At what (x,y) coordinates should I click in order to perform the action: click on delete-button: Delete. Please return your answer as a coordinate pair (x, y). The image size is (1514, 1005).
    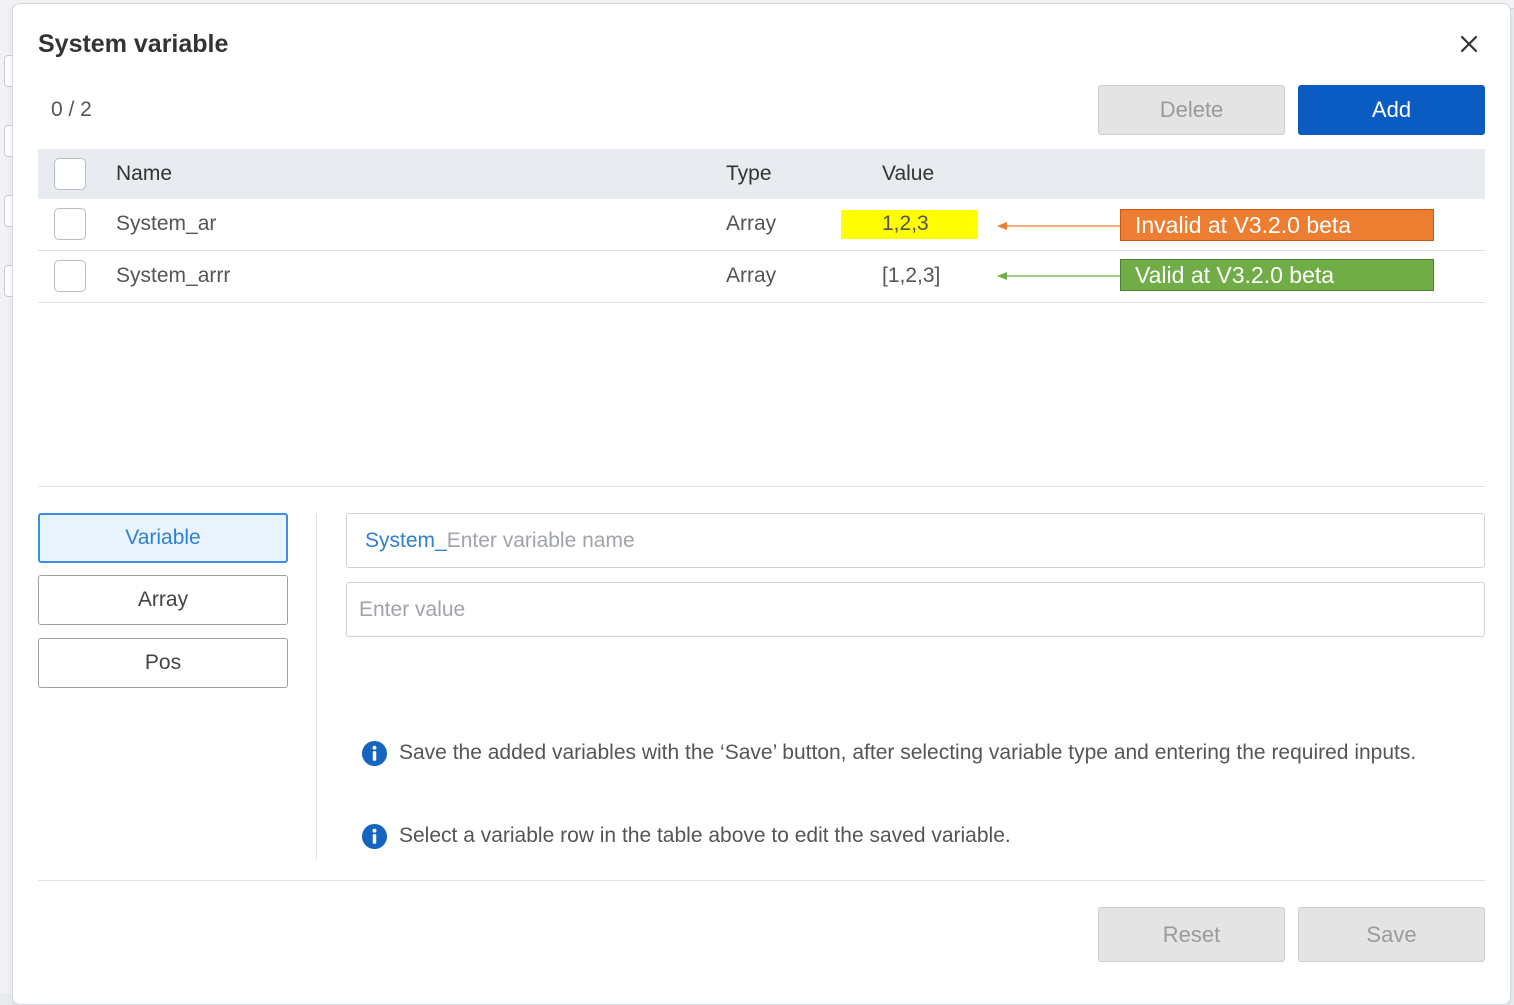
    Looking at the image, I should click on (1191, 110).